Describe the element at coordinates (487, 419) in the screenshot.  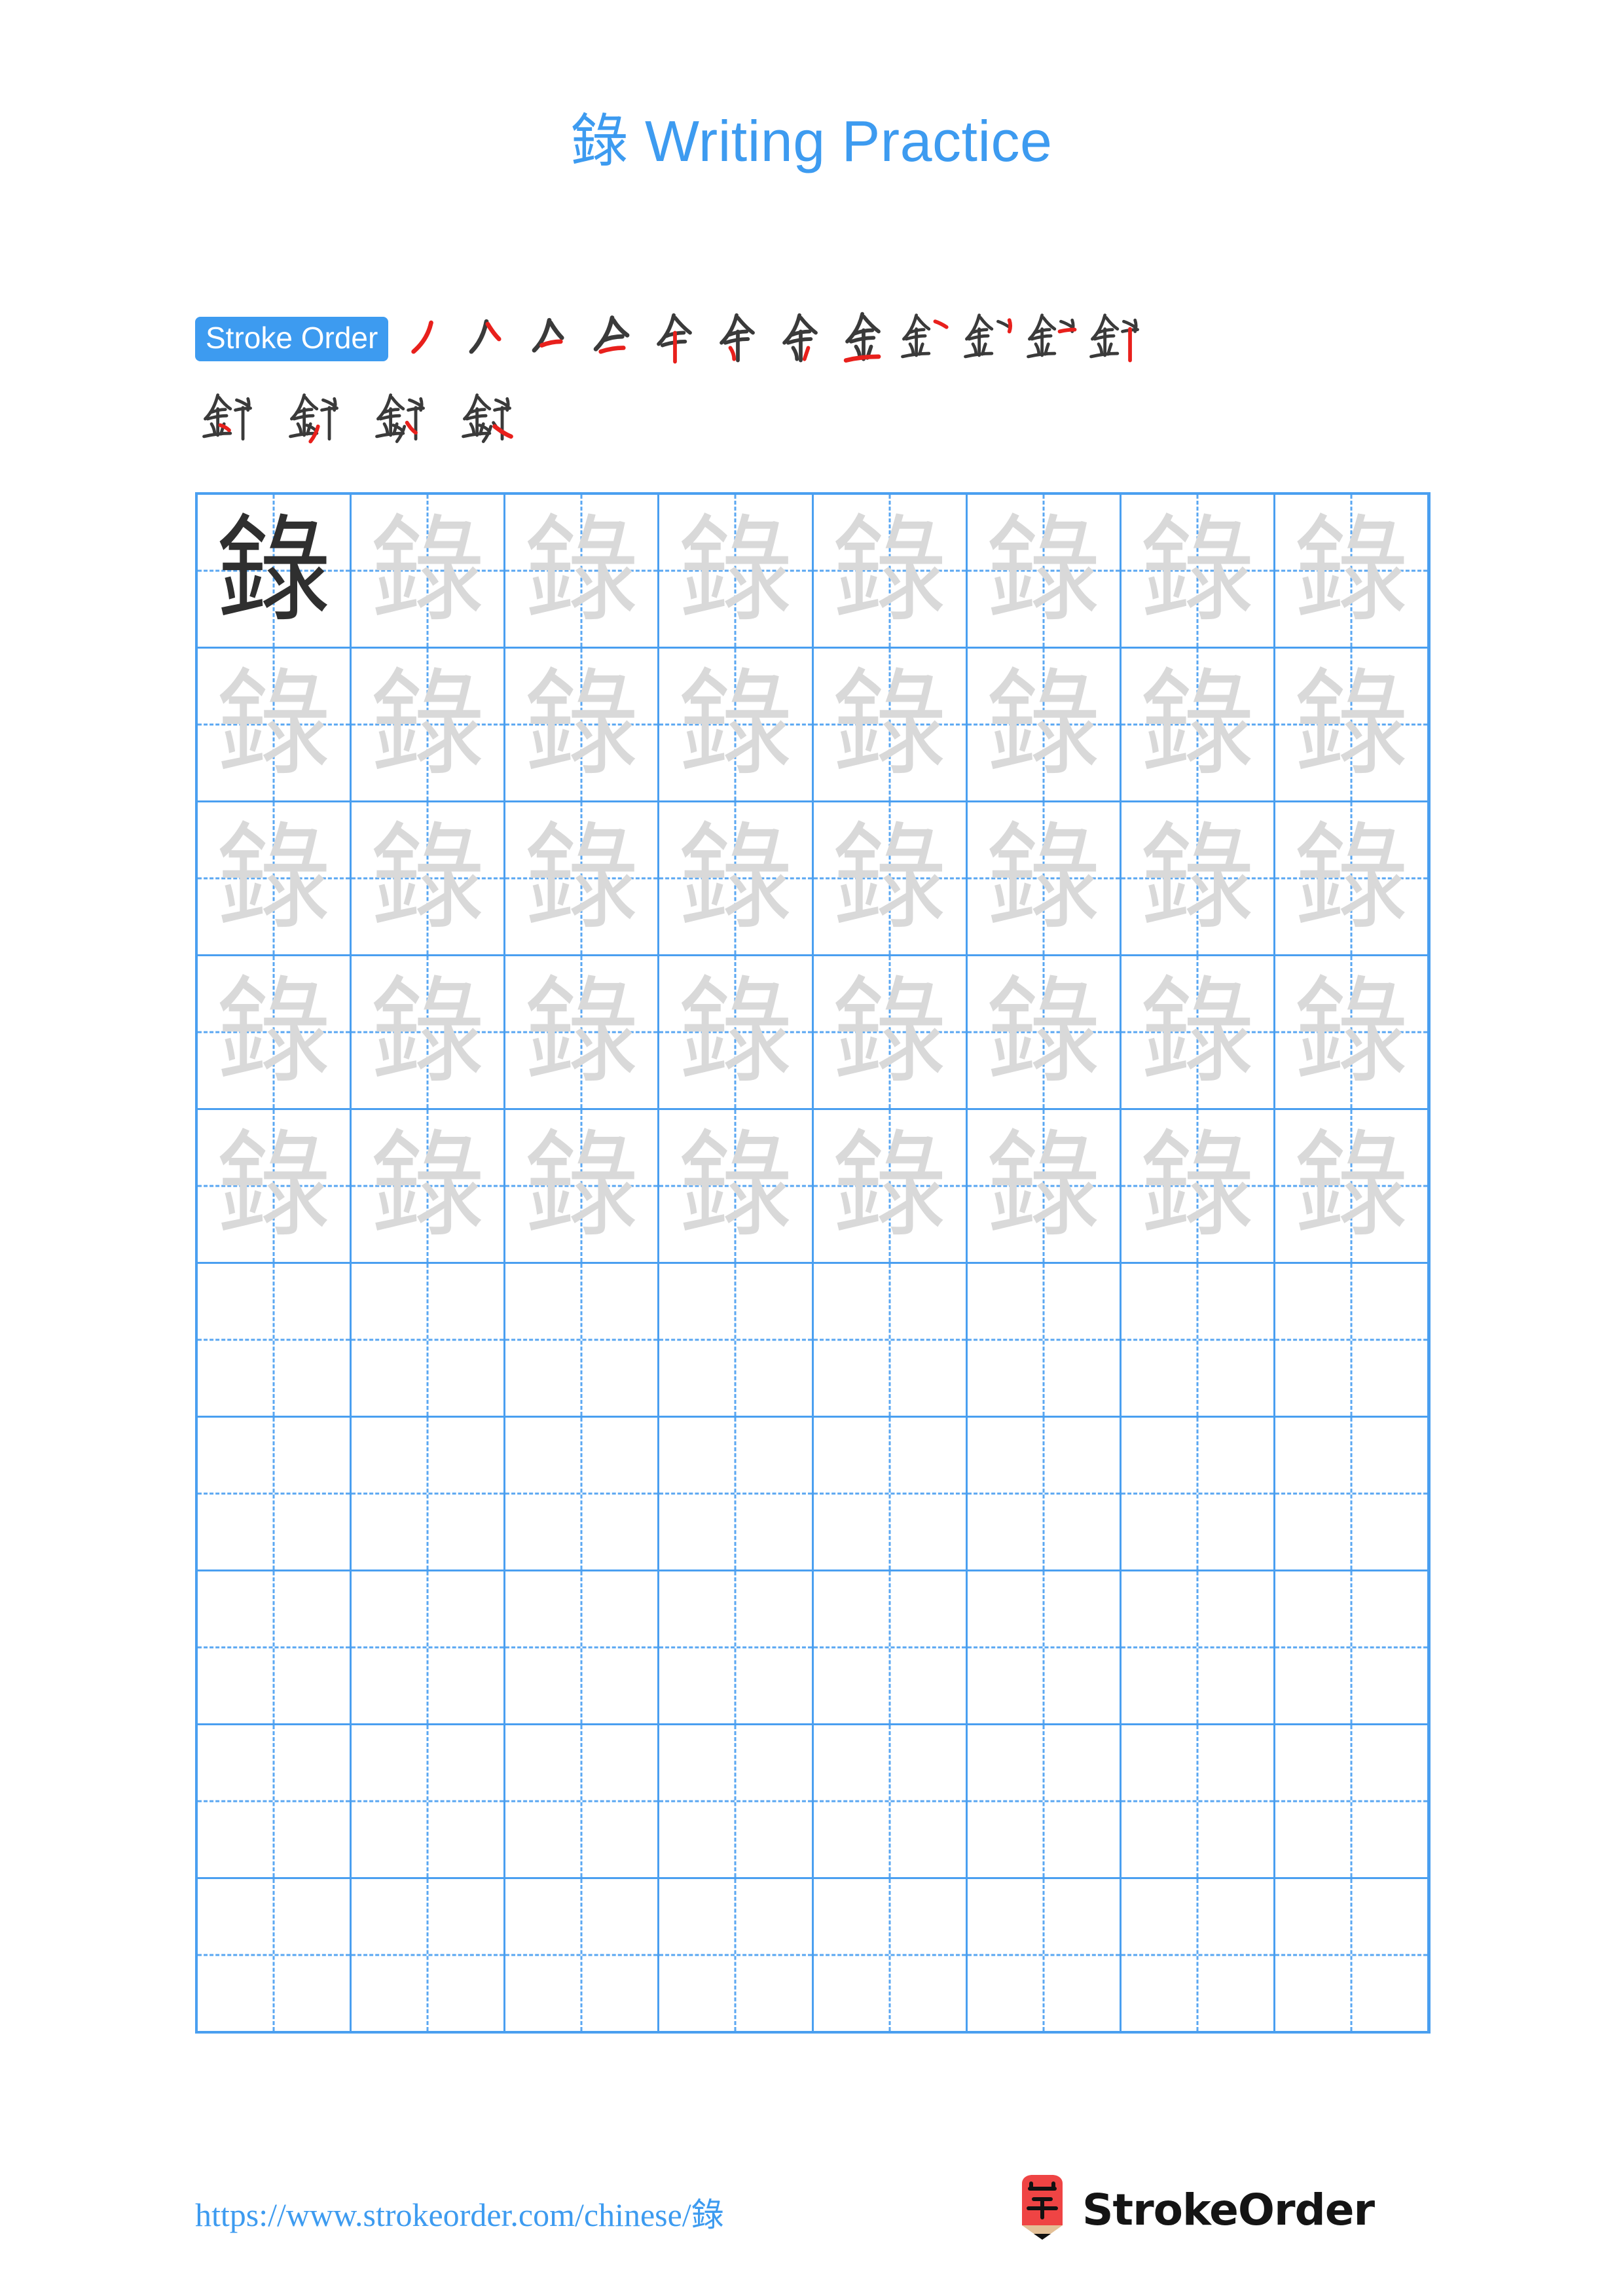
I see `stroke-step-16-icon` at that location.